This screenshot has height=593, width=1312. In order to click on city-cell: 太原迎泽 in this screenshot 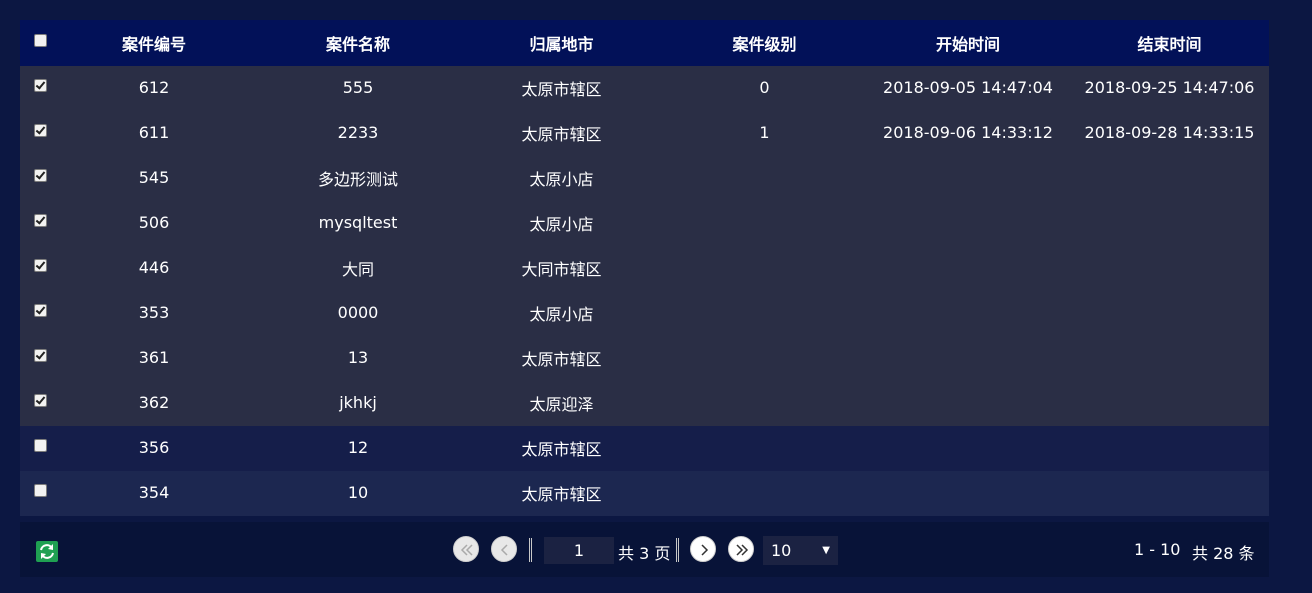, I will do `click(561, 403)`.